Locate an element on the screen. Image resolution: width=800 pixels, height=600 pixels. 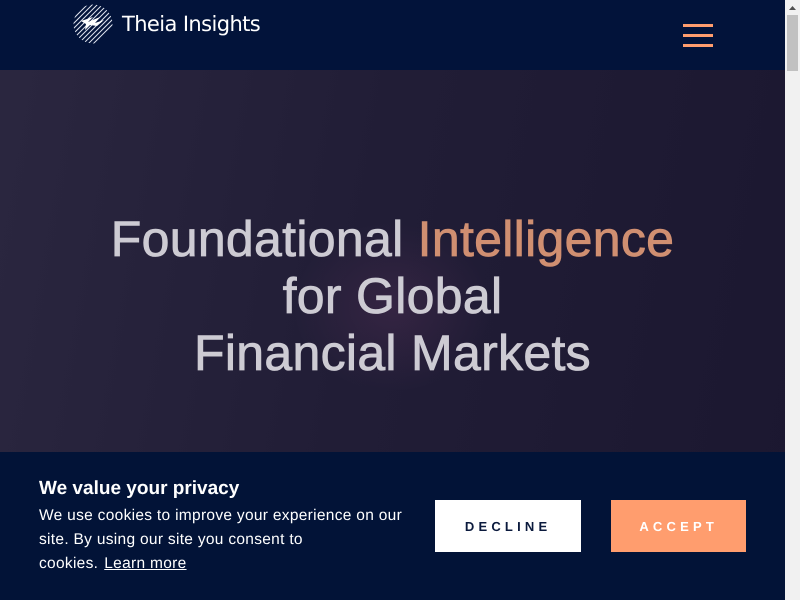
menu-icon is located at coordinates (698, 35).